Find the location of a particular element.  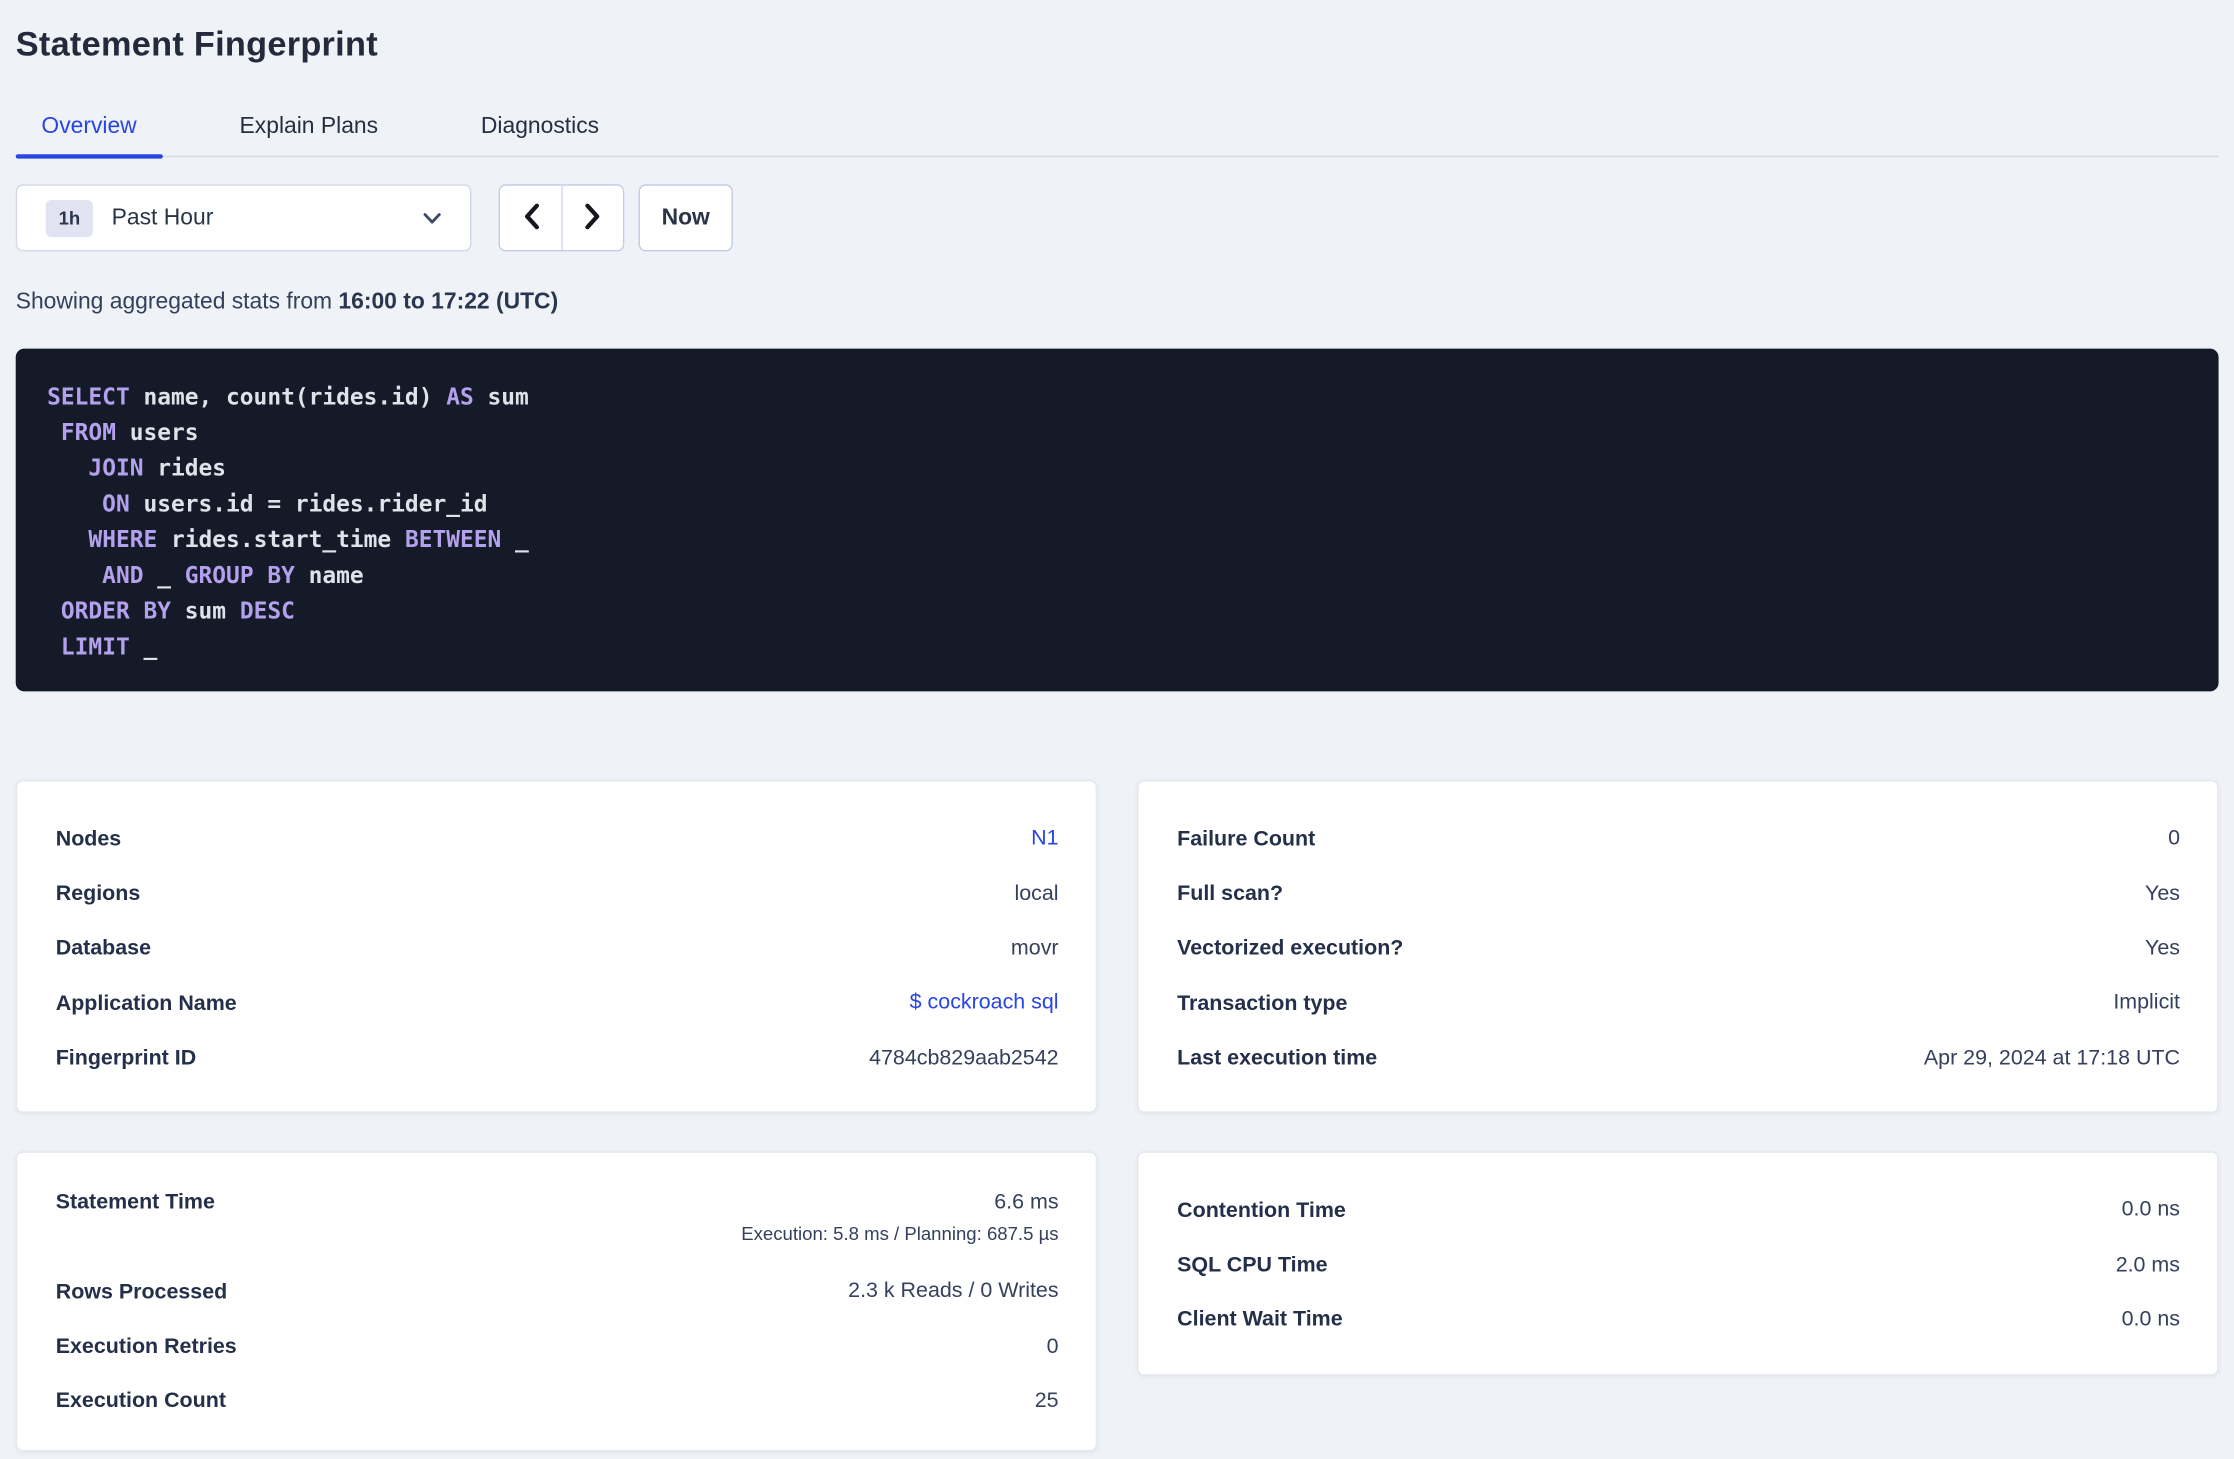

failure-count-value: 0 is located at coordinates (2174, 838).